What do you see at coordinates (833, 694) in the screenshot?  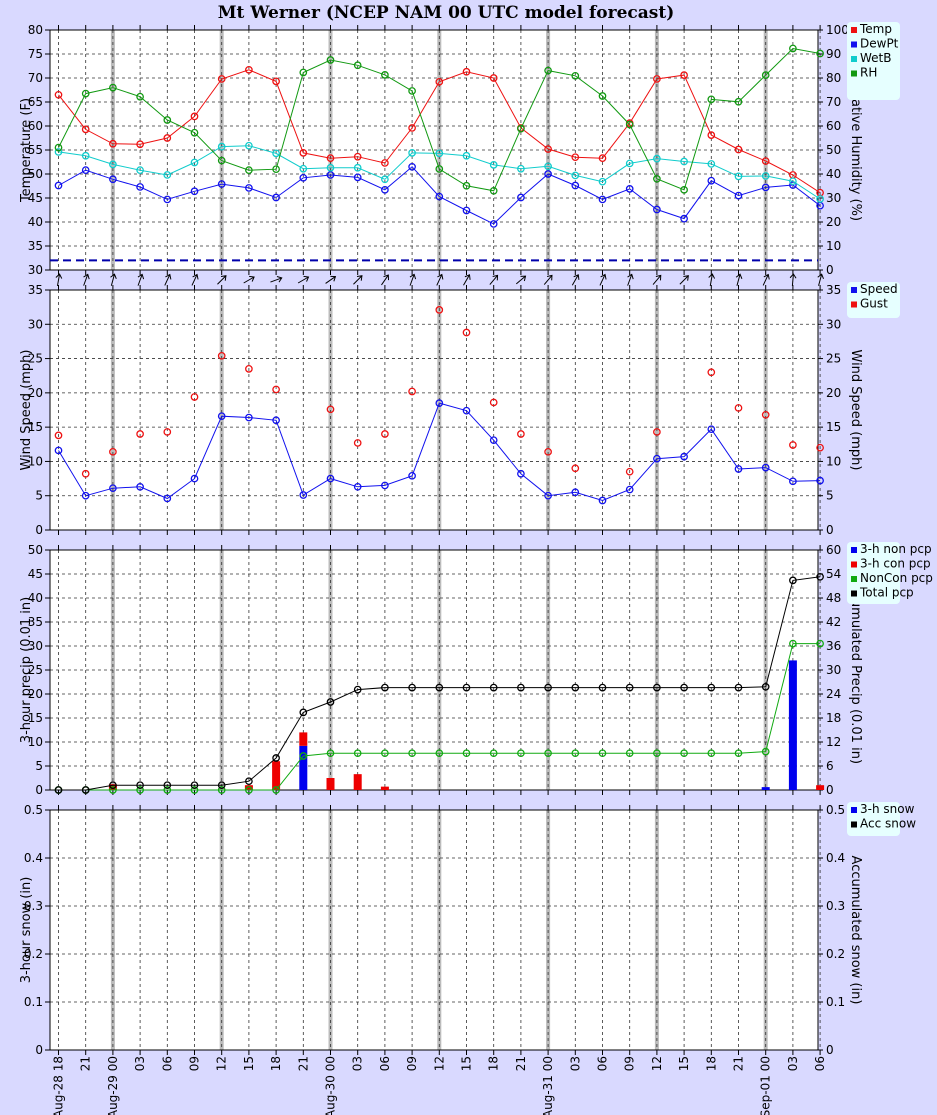 I see `y2-tick-label: 24` at bounding box center [833, 694].